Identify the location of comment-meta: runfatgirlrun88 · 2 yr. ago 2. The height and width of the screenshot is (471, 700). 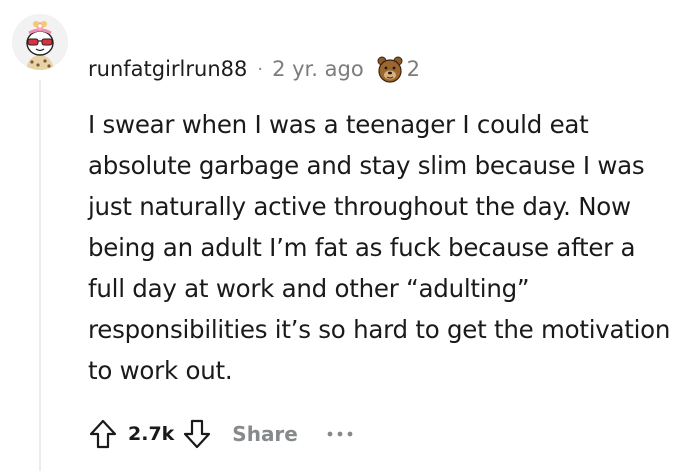
(254, 69).